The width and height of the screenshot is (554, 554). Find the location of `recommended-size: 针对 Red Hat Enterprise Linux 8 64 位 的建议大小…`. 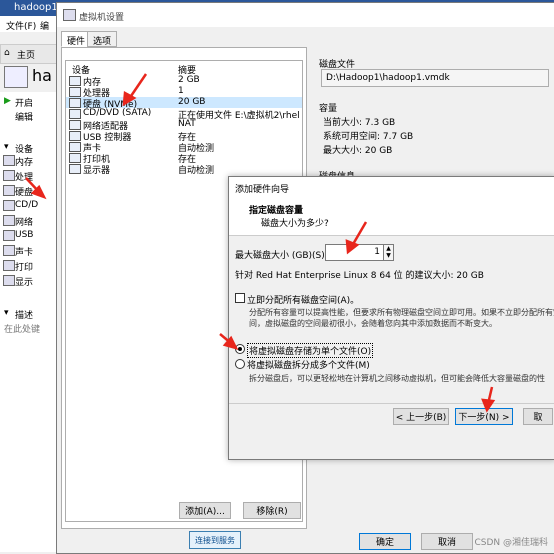

recommended-size: 针对 Red Hat Enterprise Linux 8 64 位 的建议大小… is located at coordinates (359, 276).